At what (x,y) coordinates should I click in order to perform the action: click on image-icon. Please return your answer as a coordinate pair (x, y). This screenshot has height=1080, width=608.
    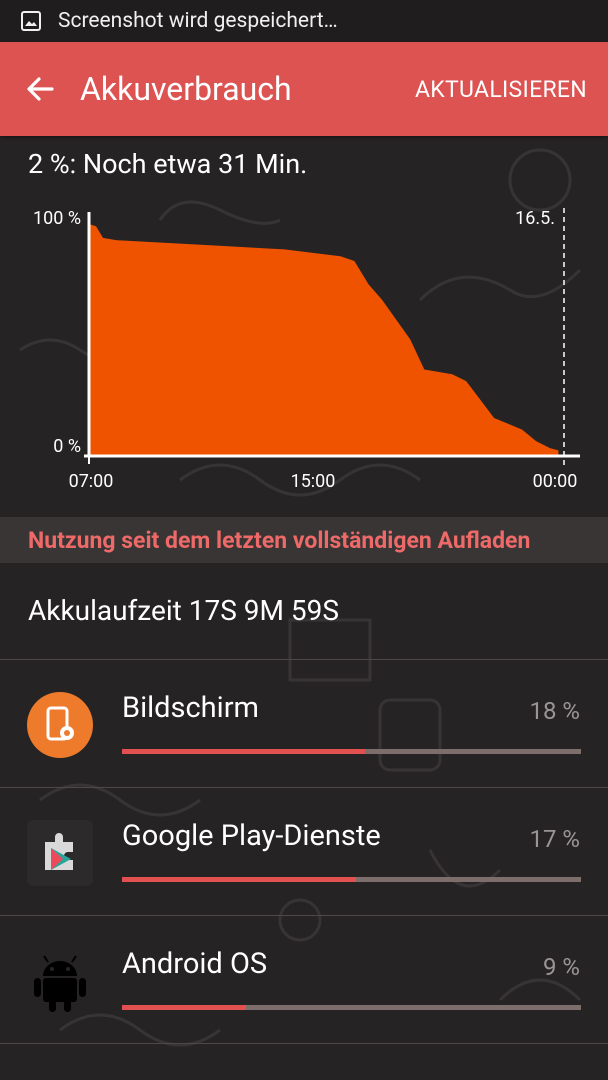
    Looking at the image, I should click on (31, 21).